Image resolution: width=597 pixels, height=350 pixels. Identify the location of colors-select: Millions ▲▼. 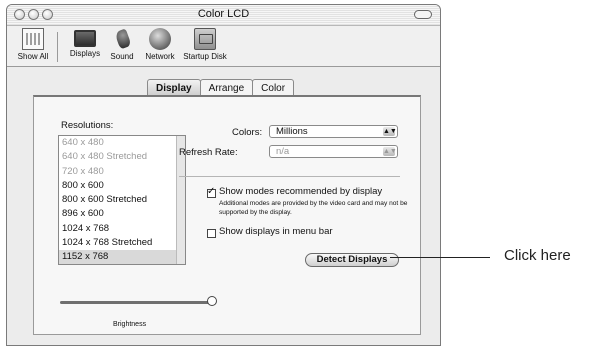
(333, 131).